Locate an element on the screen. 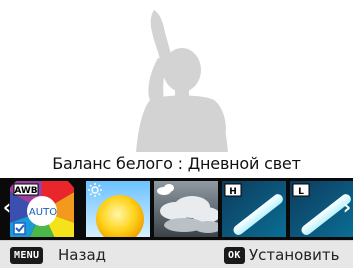 Image resolution: width=353 pixels, height=268 pixels. fluorescent-h-icon: H is located at coordinates (254, 209).